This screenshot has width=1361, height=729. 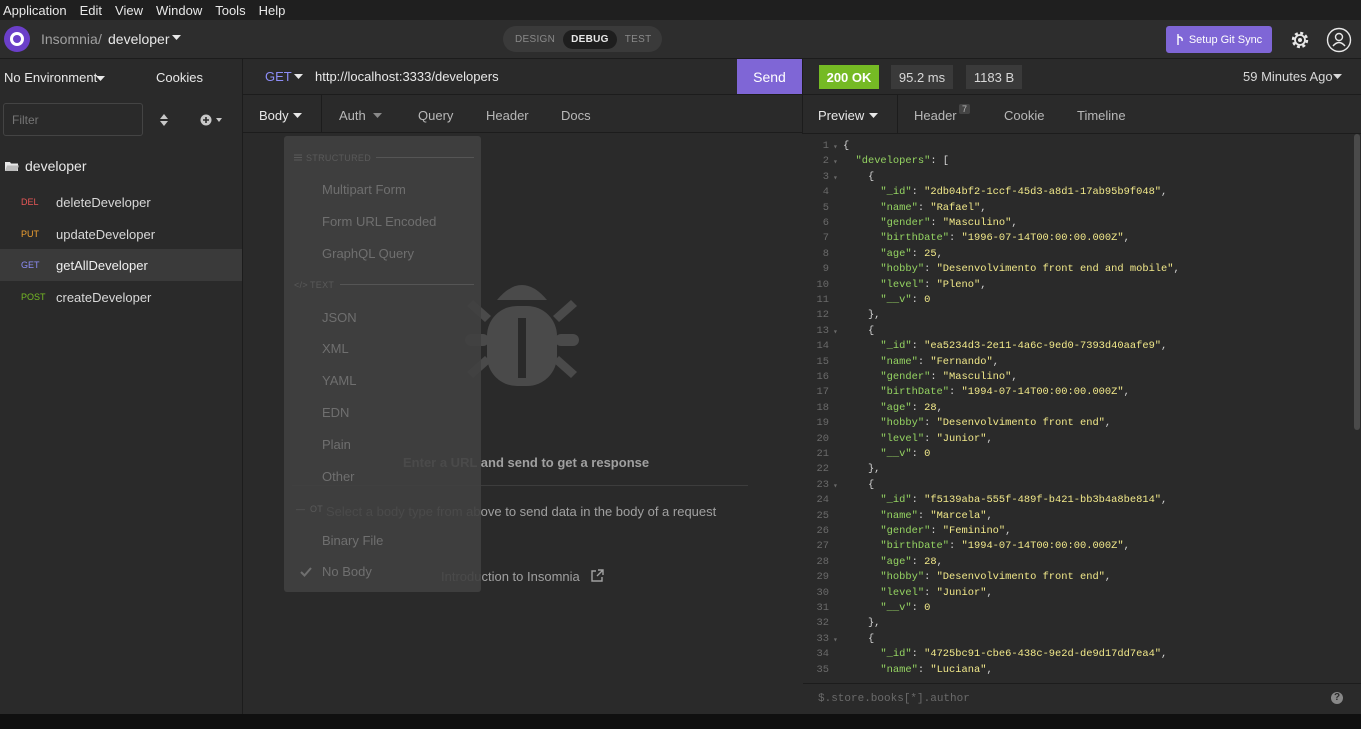 I want to click on dropdown-item-graphql-query: GraphQL Query, so click(x=368, y=253).